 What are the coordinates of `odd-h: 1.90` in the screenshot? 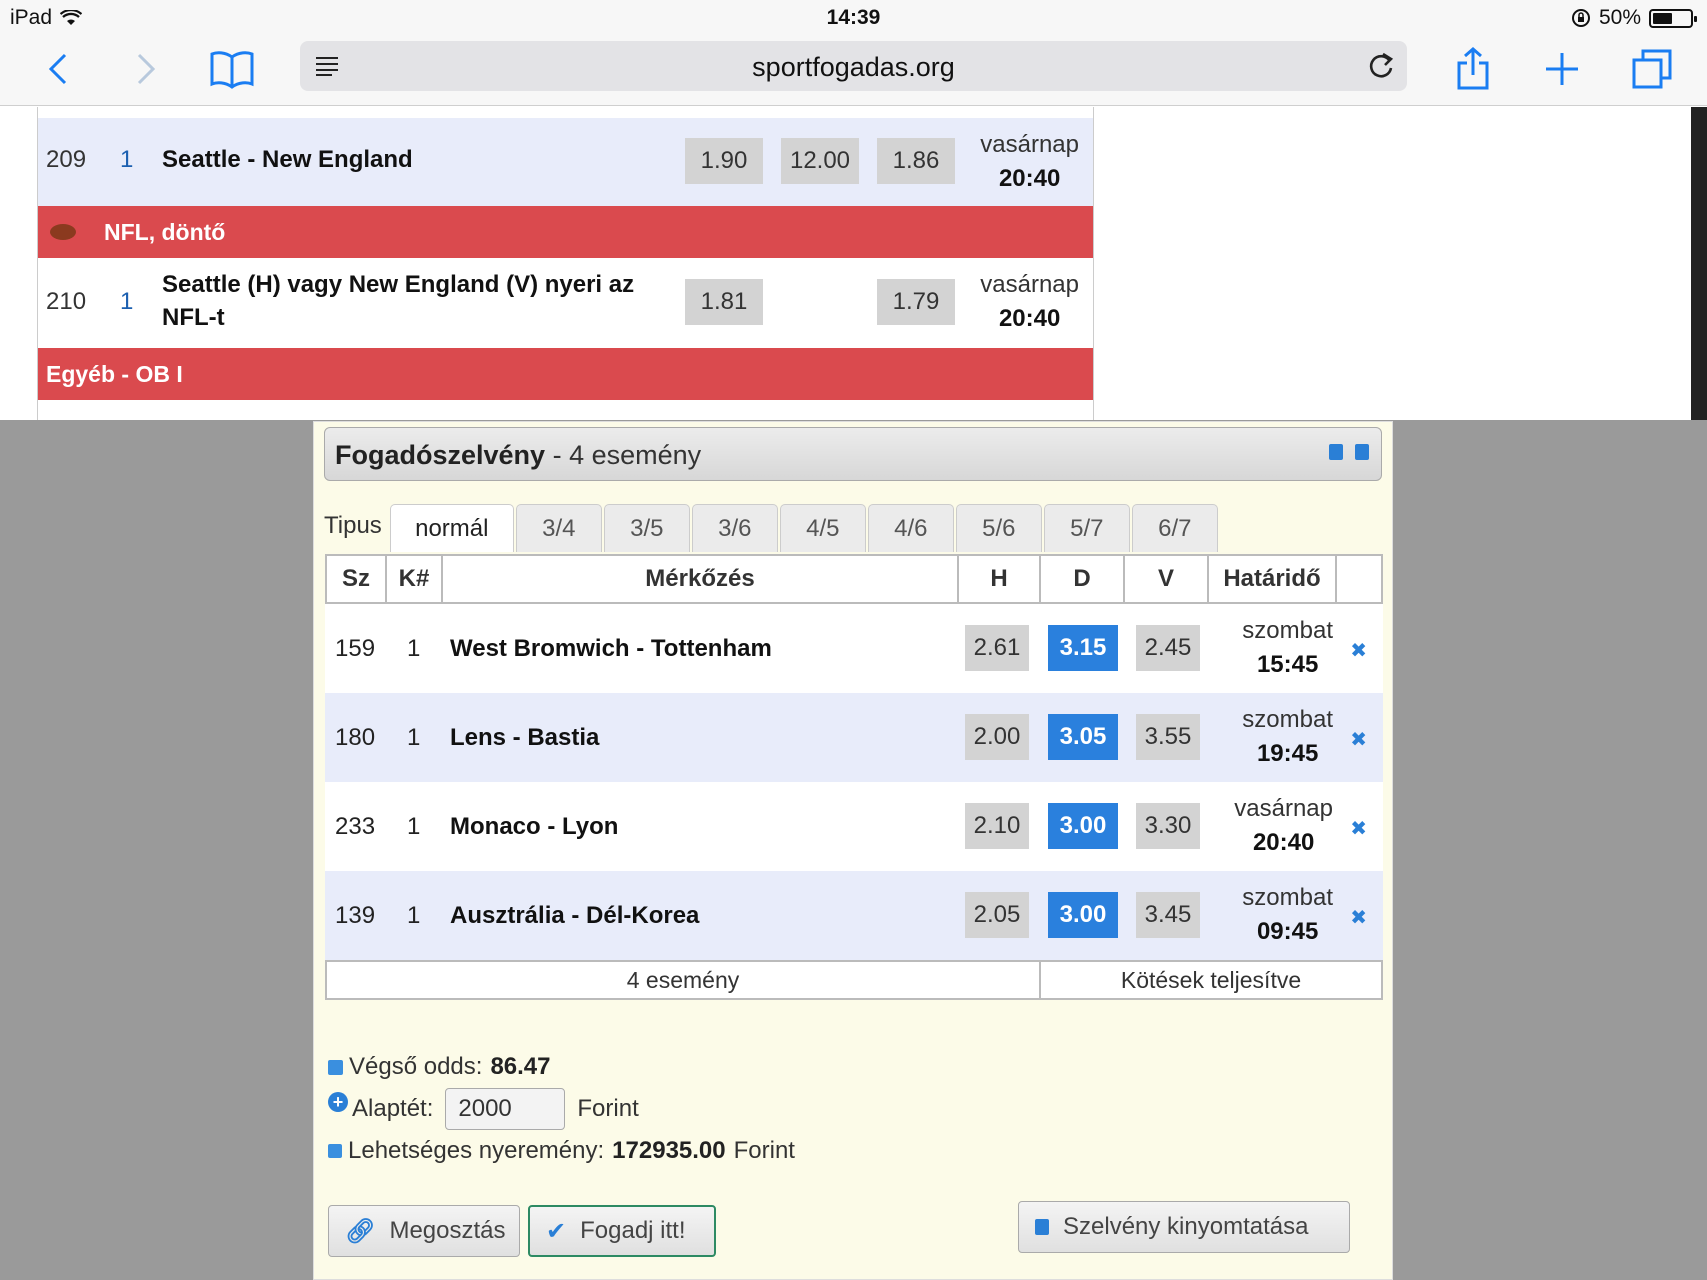 It's located at (724, 161).